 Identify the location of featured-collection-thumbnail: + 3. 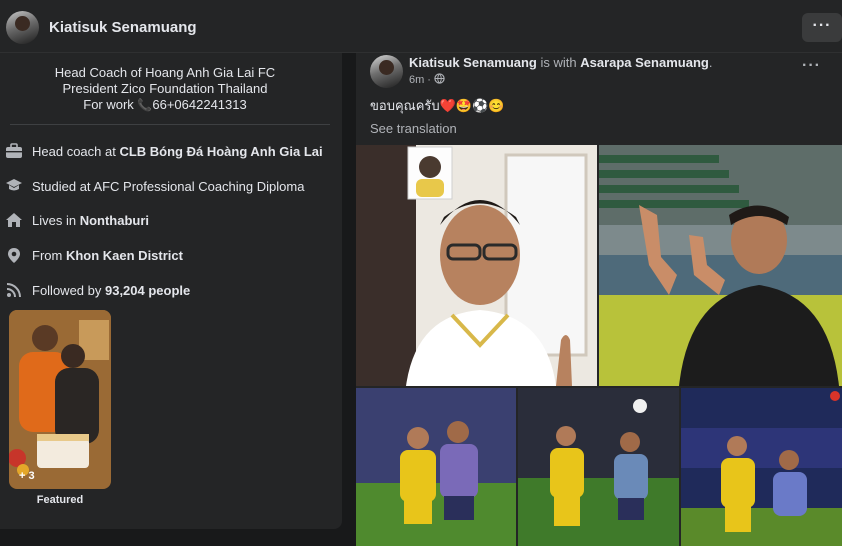
(60, 399).